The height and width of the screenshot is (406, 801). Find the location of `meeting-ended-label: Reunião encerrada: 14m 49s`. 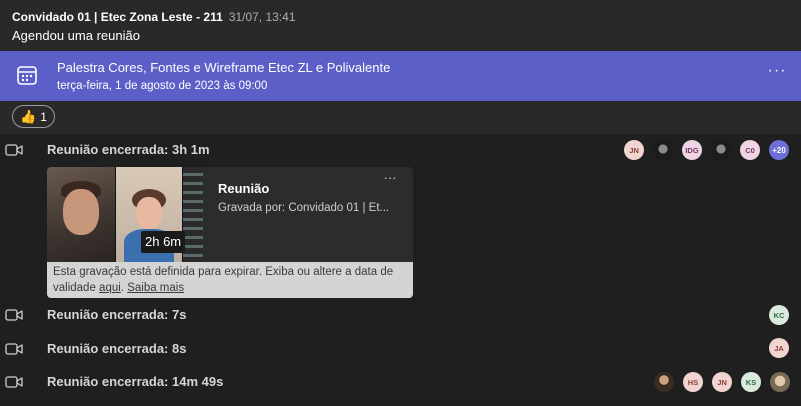

meeting-ended-label: Reunião encerrada: 14m 49s is located at coordinates (135, 381).